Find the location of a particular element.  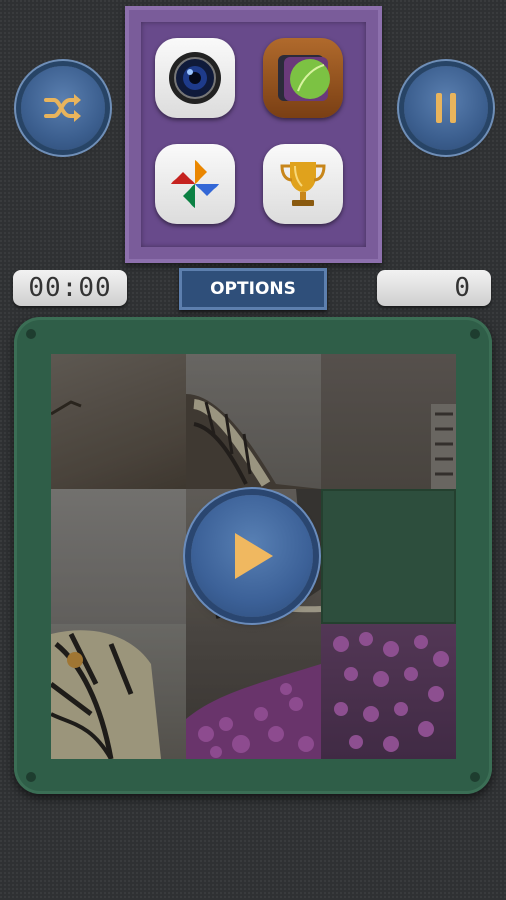

shuffle-button is located at coordinates (63, 108).